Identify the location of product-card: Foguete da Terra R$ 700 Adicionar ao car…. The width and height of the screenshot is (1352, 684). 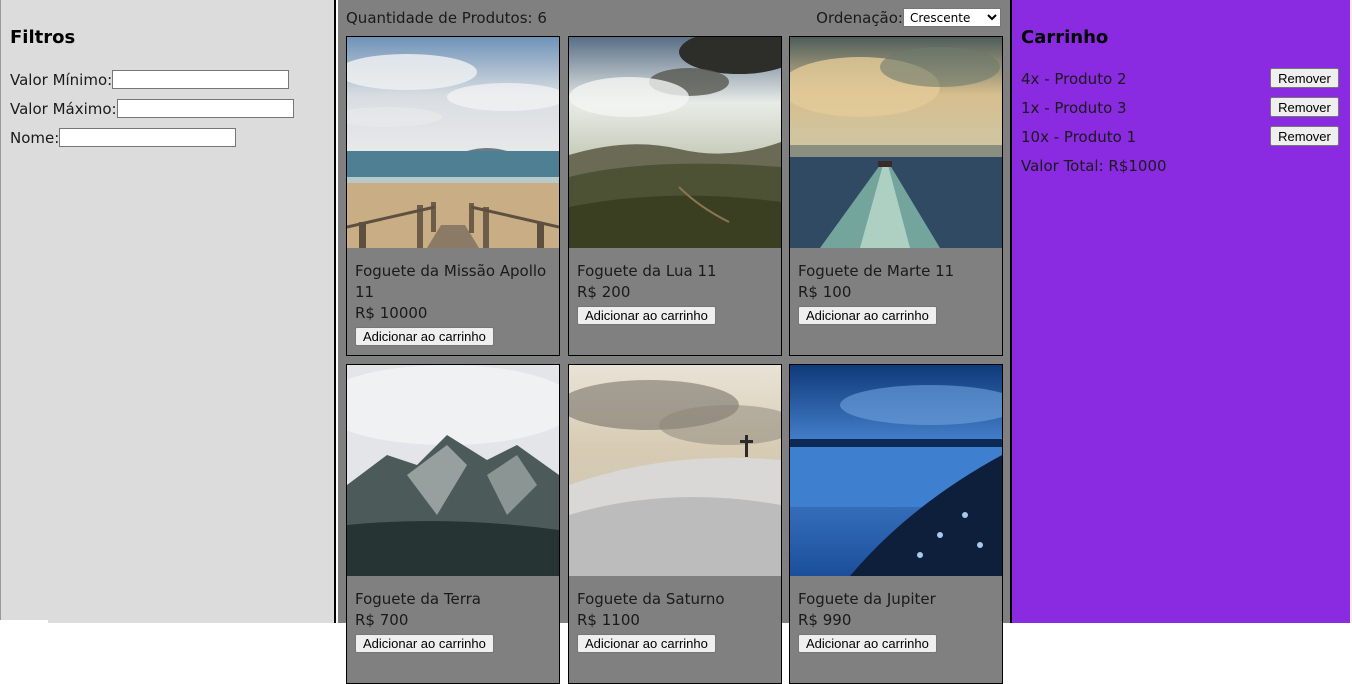
(453, 524).